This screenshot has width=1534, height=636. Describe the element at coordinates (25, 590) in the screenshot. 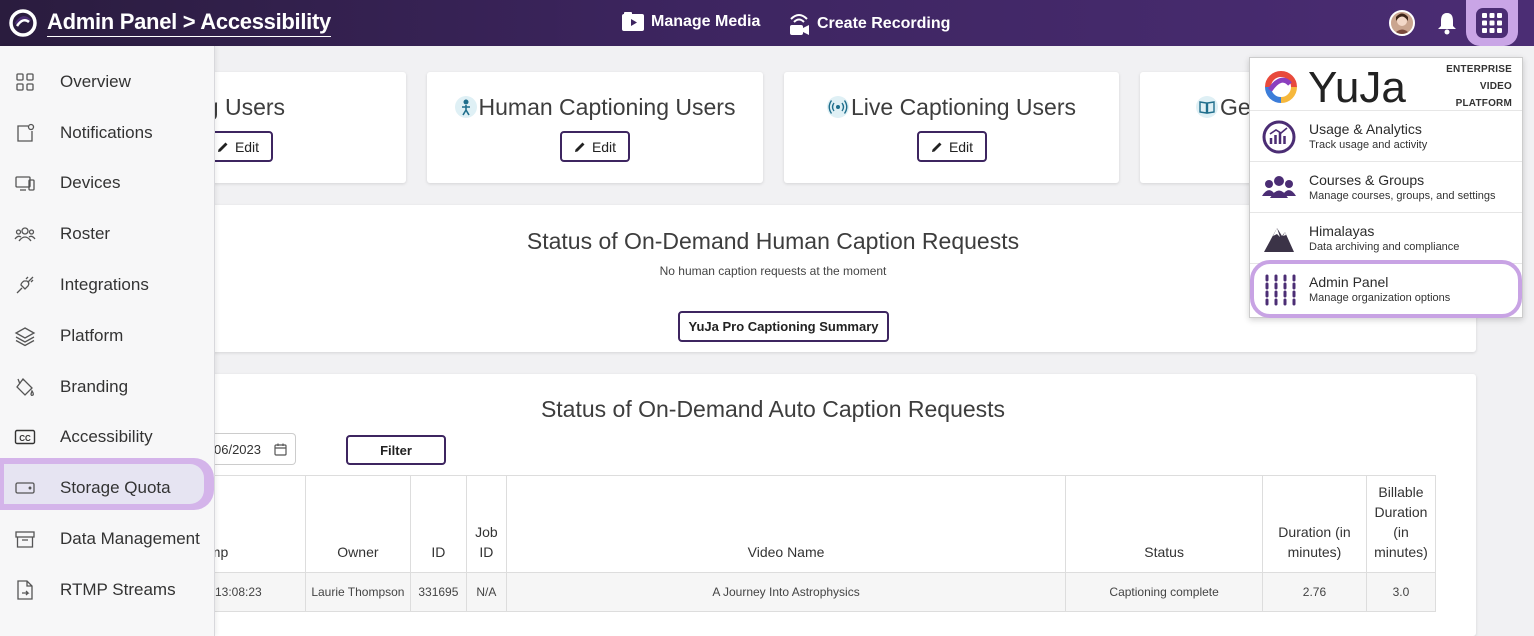

I see `stream-file-icon` at that location.